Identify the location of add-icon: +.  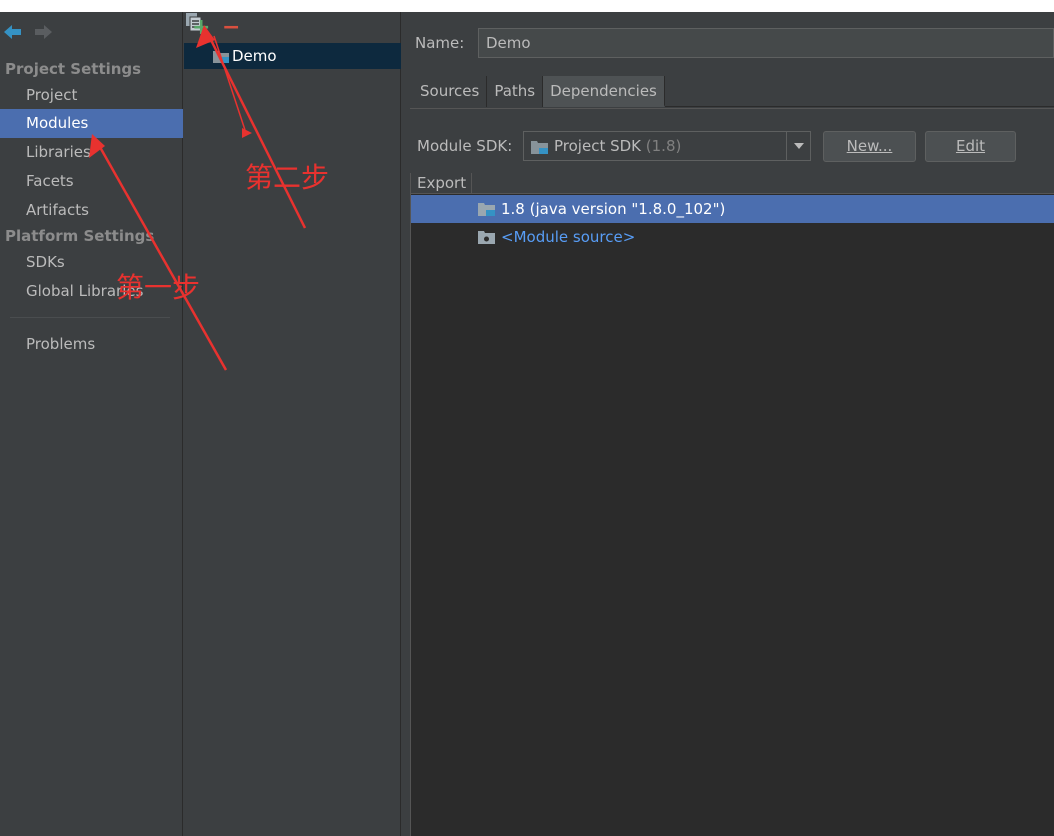
(201, 28).